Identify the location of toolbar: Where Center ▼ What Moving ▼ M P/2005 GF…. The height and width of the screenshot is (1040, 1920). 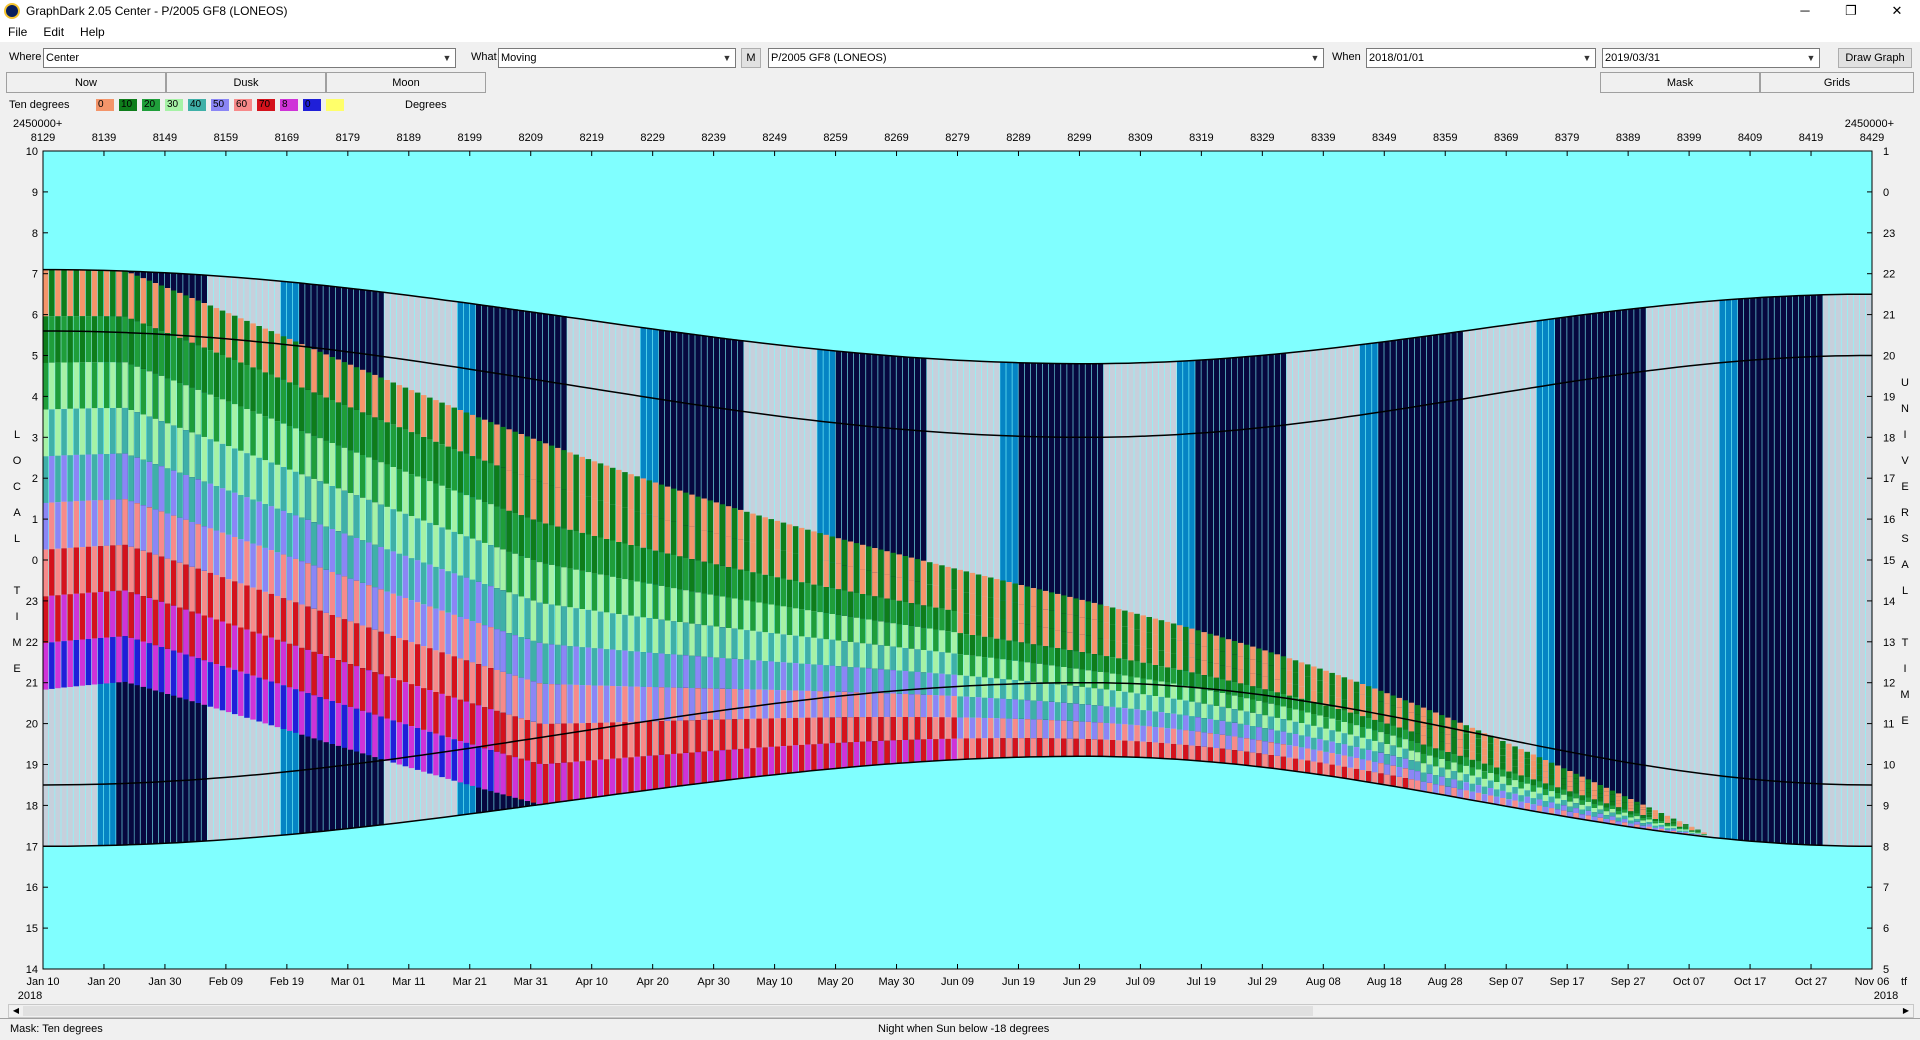
(960, 57).